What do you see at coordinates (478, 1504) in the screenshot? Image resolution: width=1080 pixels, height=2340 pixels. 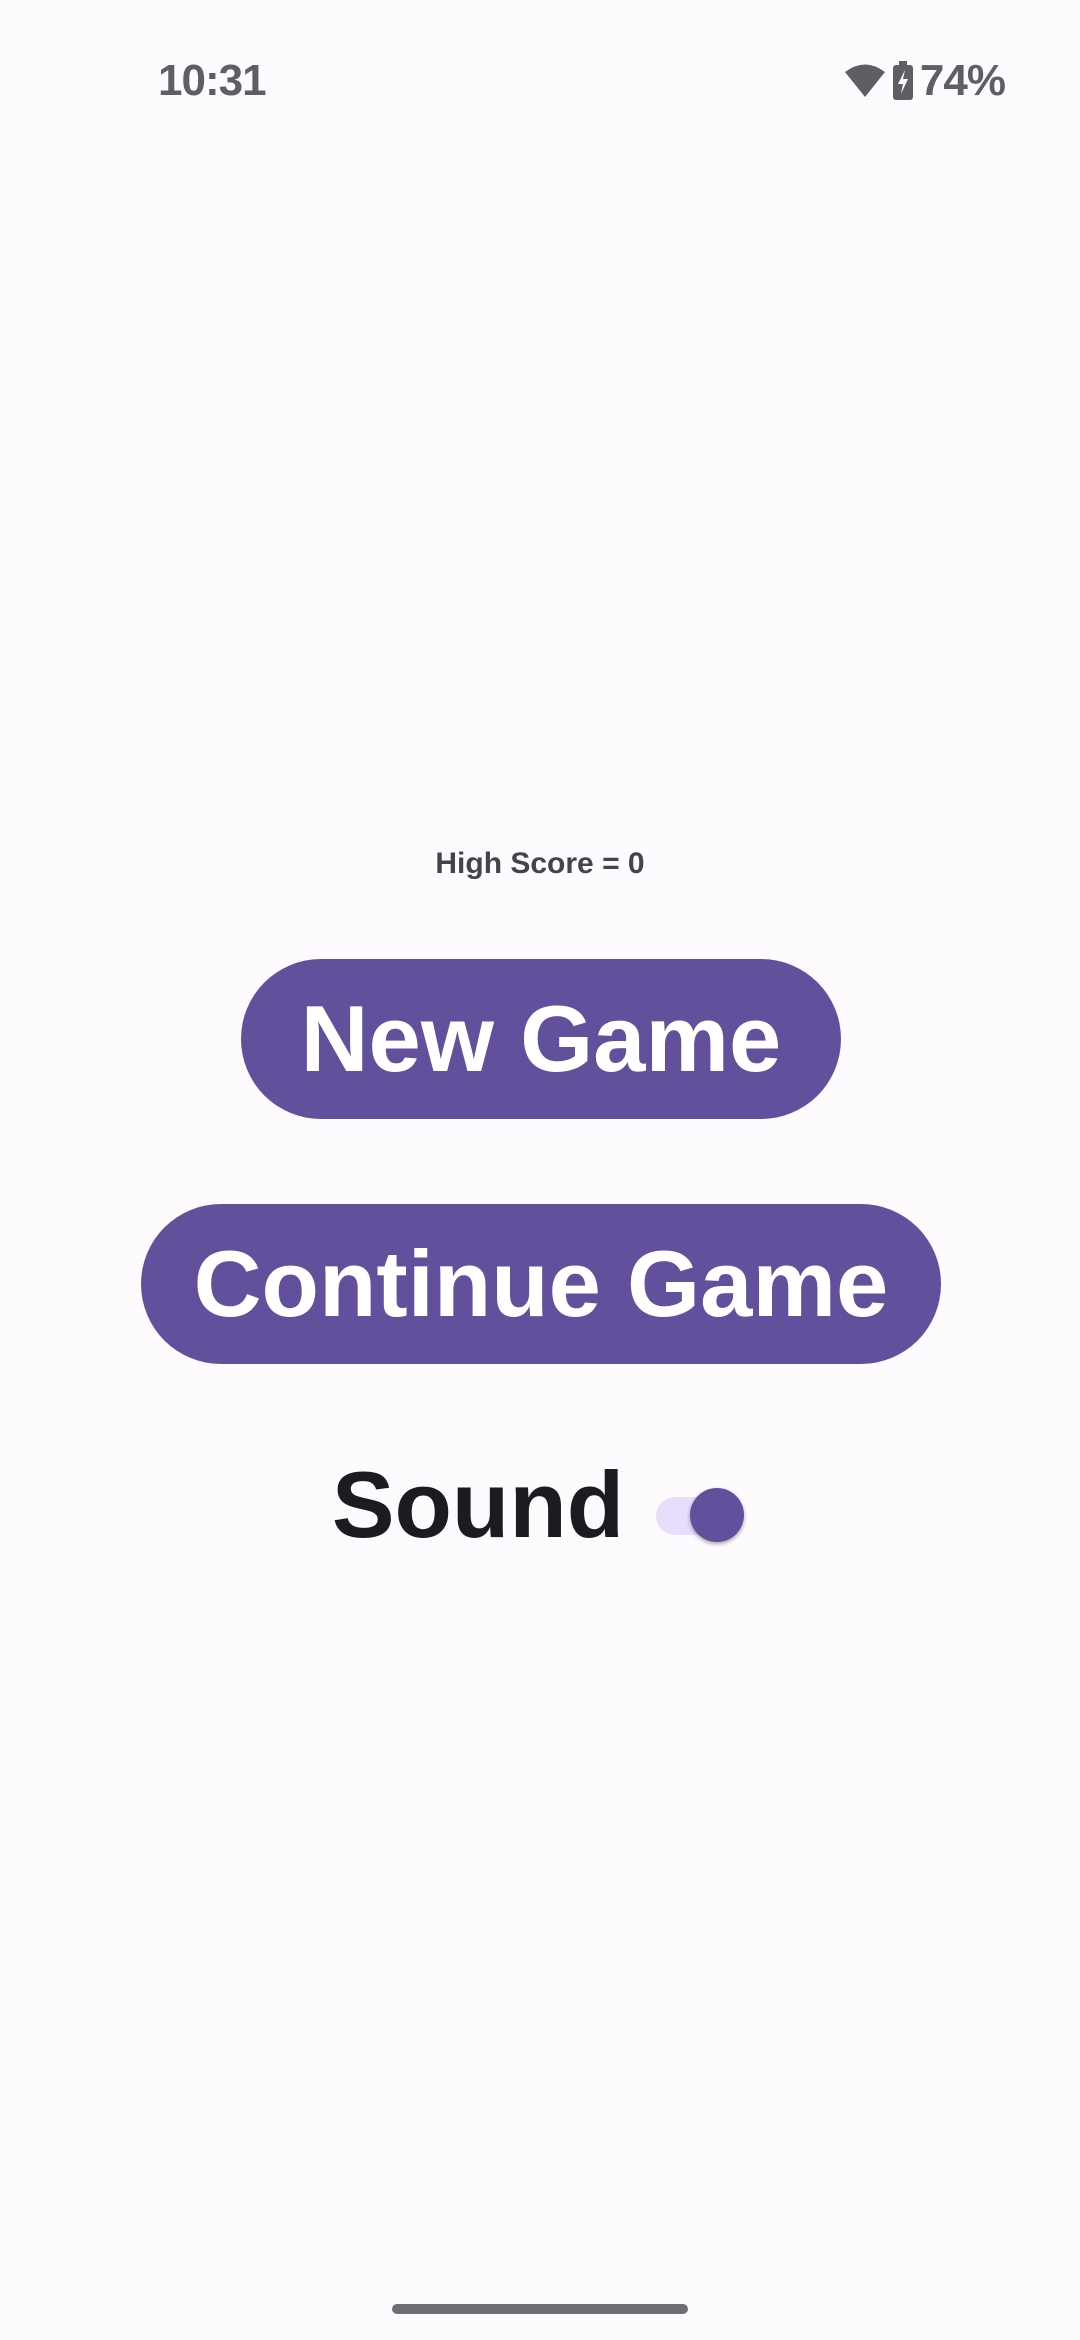 I see `sound-label: Sound` at bounding box center [478, 1504].